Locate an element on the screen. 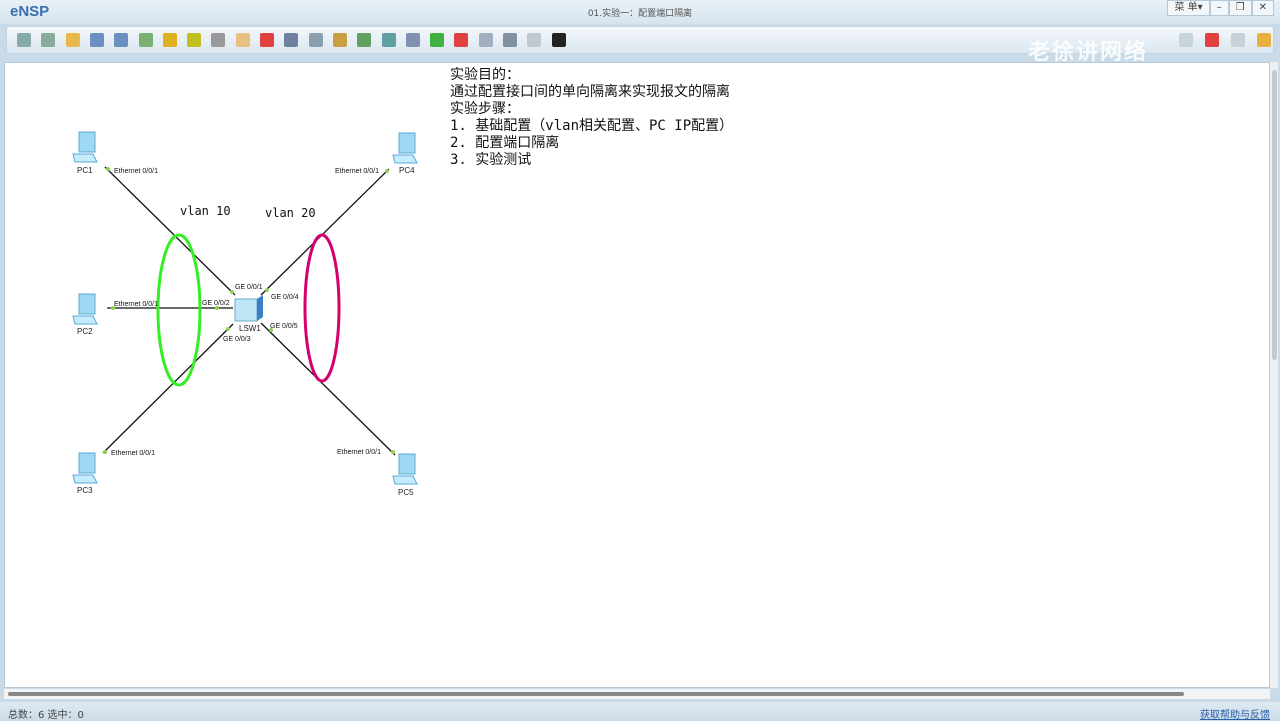 This screenshot has height=721, width=1280. delete-link-icon is located at coordinates (291, 40).